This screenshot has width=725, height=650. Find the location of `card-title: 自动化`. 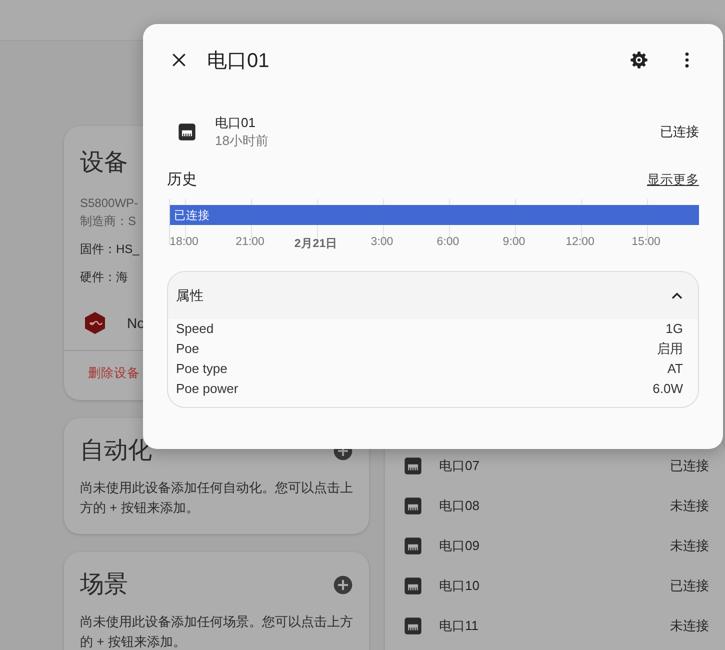

card-title: 自动化 is located at coordinates (116, 451).